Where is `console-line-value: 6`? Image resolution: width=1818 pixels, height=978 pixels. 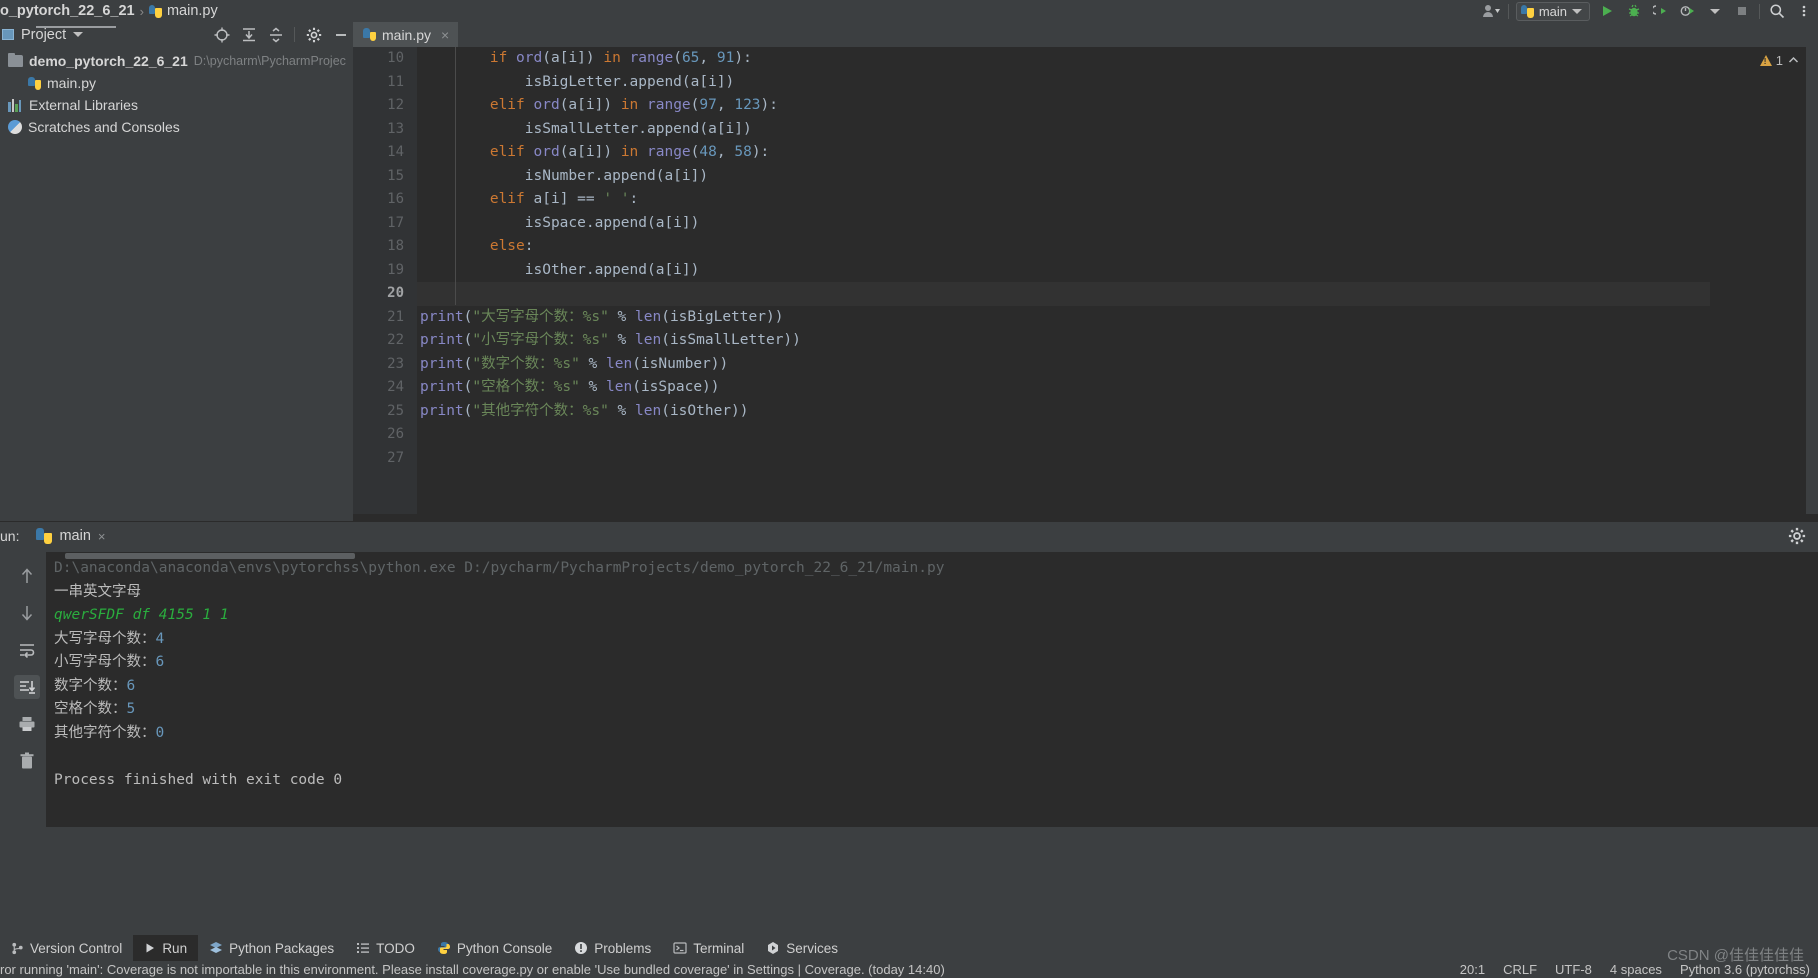 console-line-value: 6 is located at coordinates (131, 685).